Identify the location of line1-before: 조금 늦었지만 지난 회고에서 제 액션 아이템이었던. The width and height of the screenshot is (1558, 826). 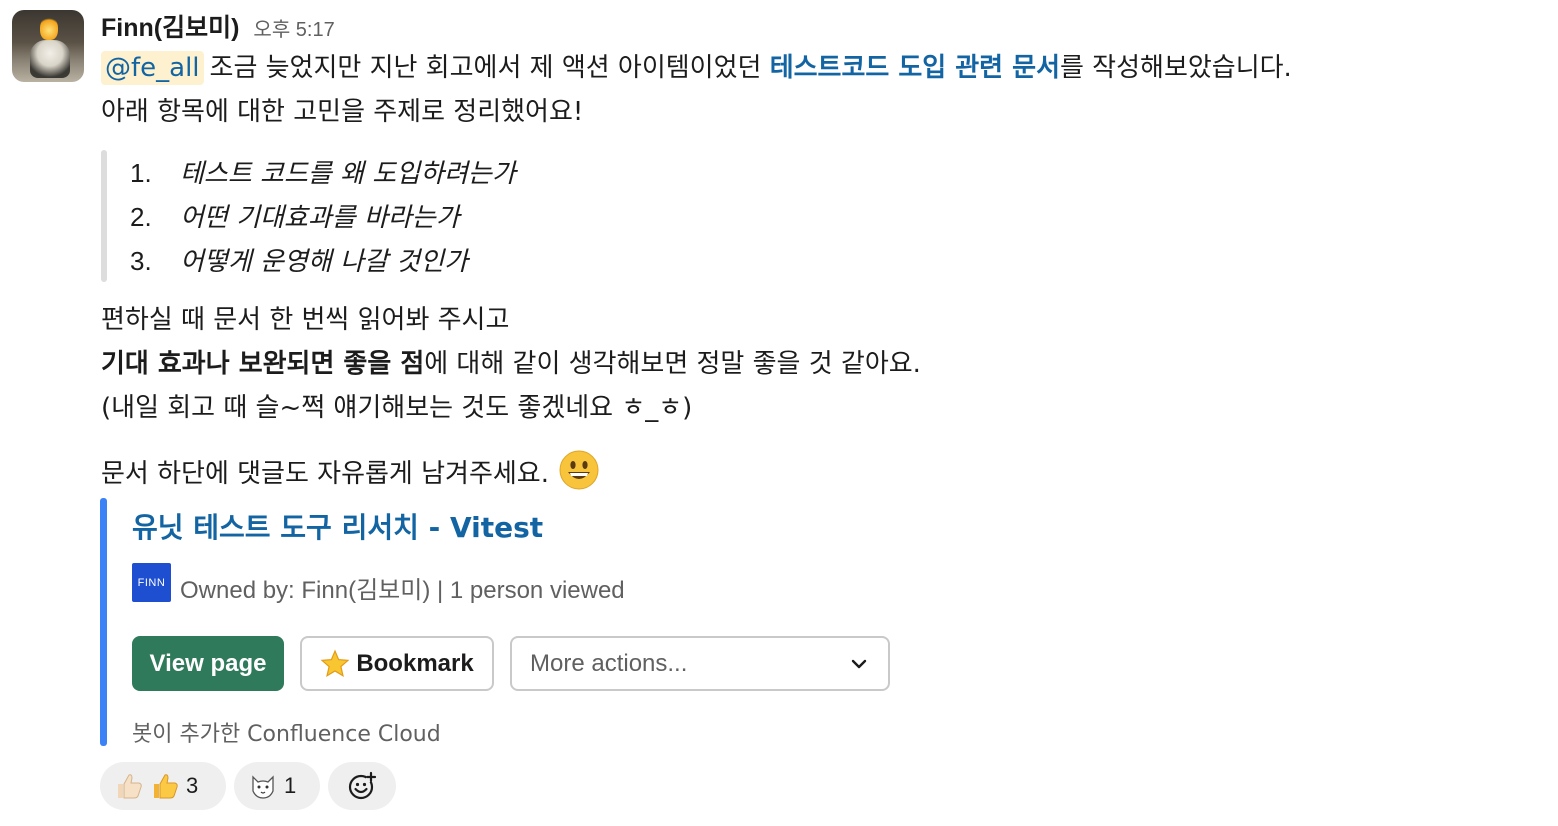
(489, 68).